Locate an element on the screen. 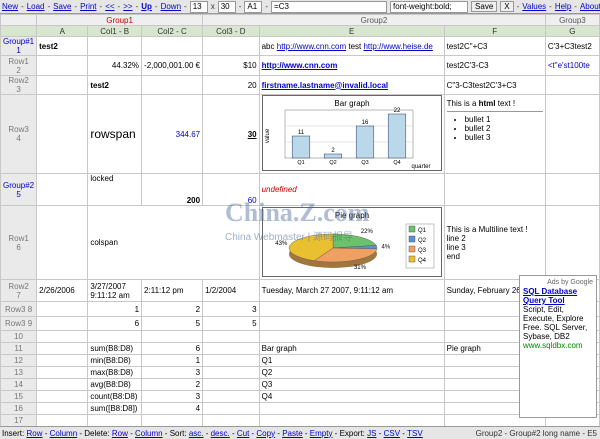  group3-header: Group3 is located at coordinates (572, 20).